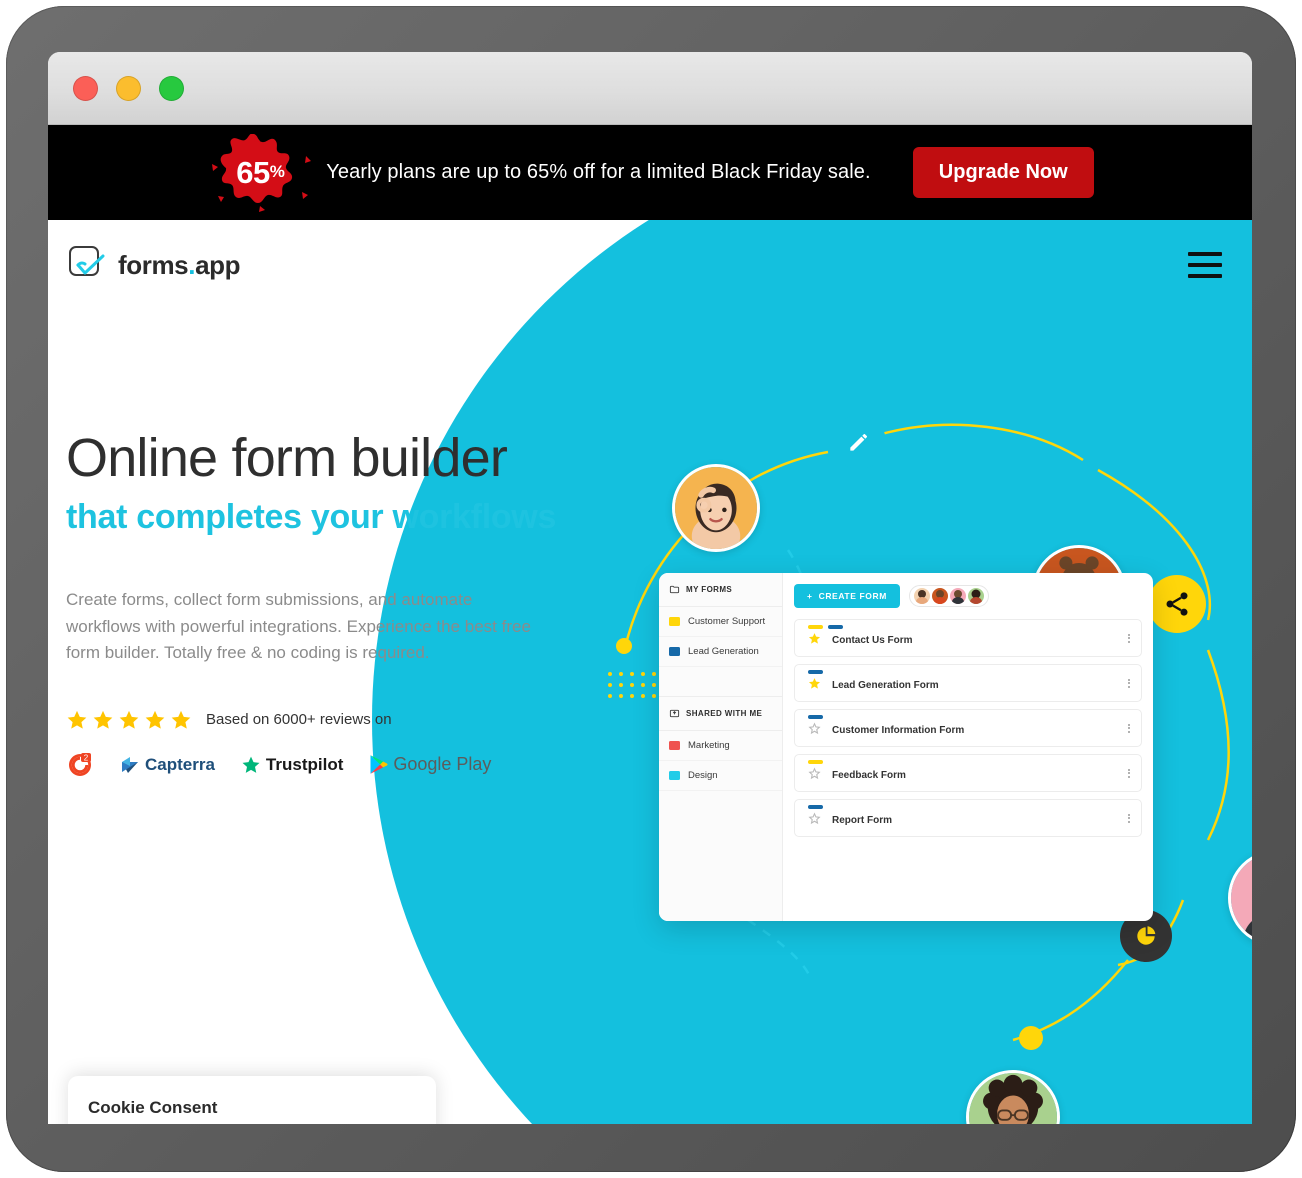 This screenshot has width=1302, height=1178. I want to click on maximize-button, so click(171, 88).